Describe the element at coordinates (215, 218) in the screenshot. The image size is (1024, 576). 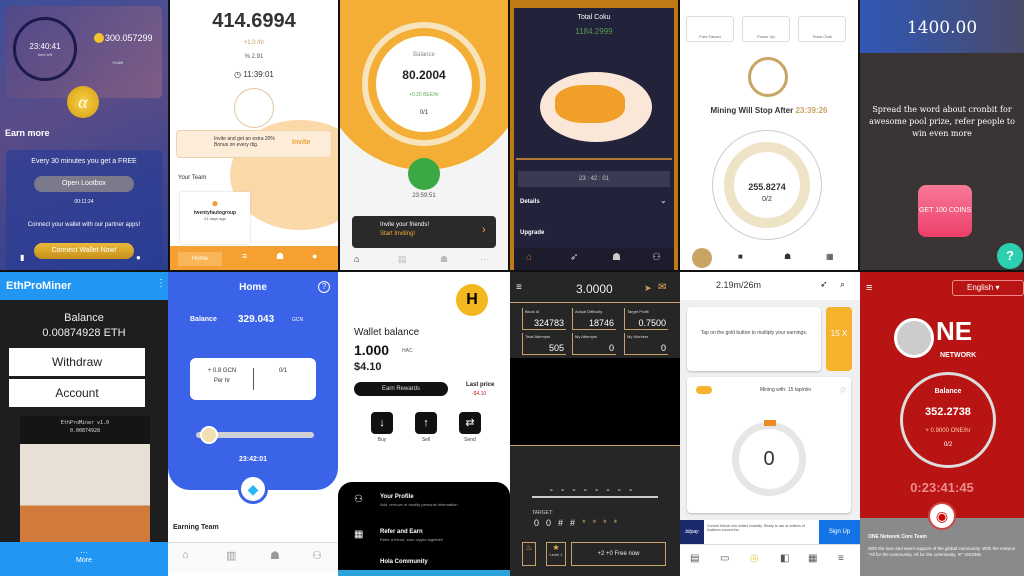
I see `team-member-card: ● twentyfautogroup 21 days ago` at that location.